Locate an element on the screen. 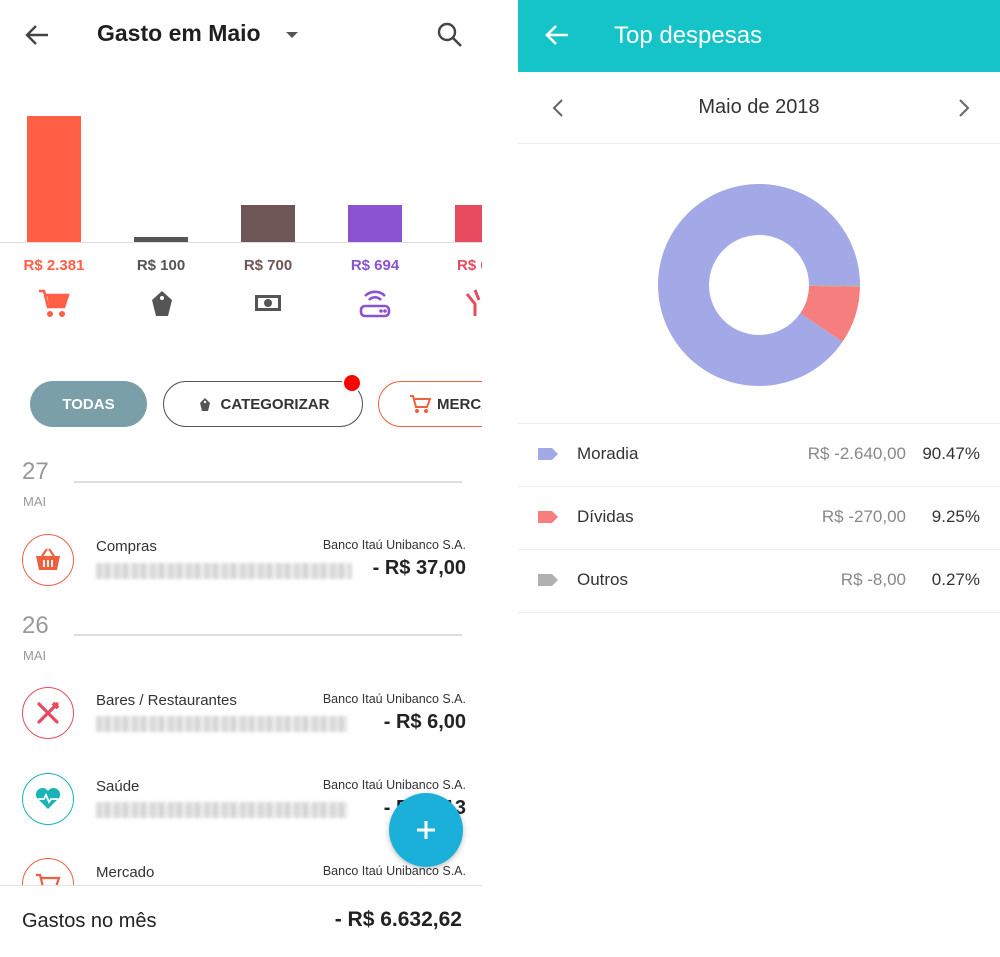 The width and height of the screenshot is (1000, 957). add-transaction-button is located at coordinates (426, 830).